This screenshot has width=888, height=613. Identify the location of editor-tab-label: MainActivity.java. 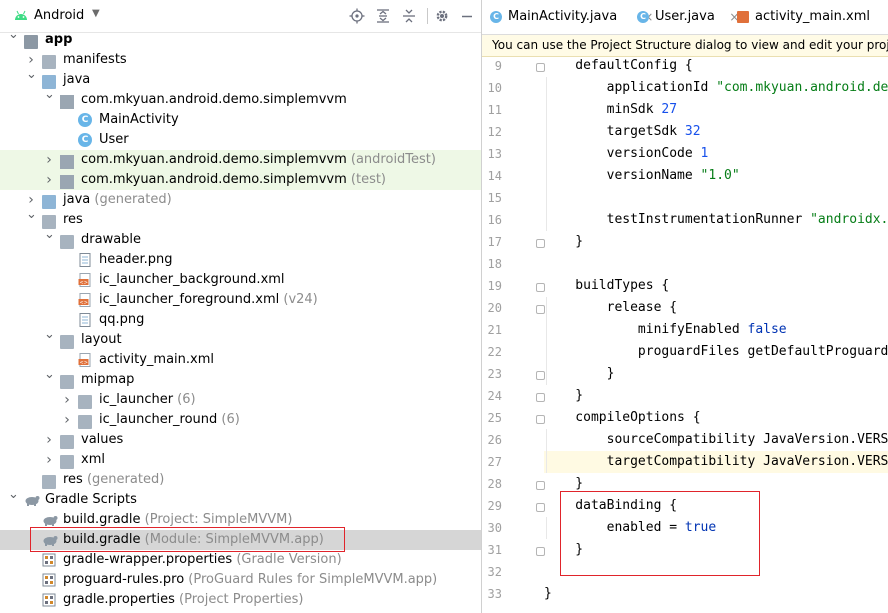
(563, 16).